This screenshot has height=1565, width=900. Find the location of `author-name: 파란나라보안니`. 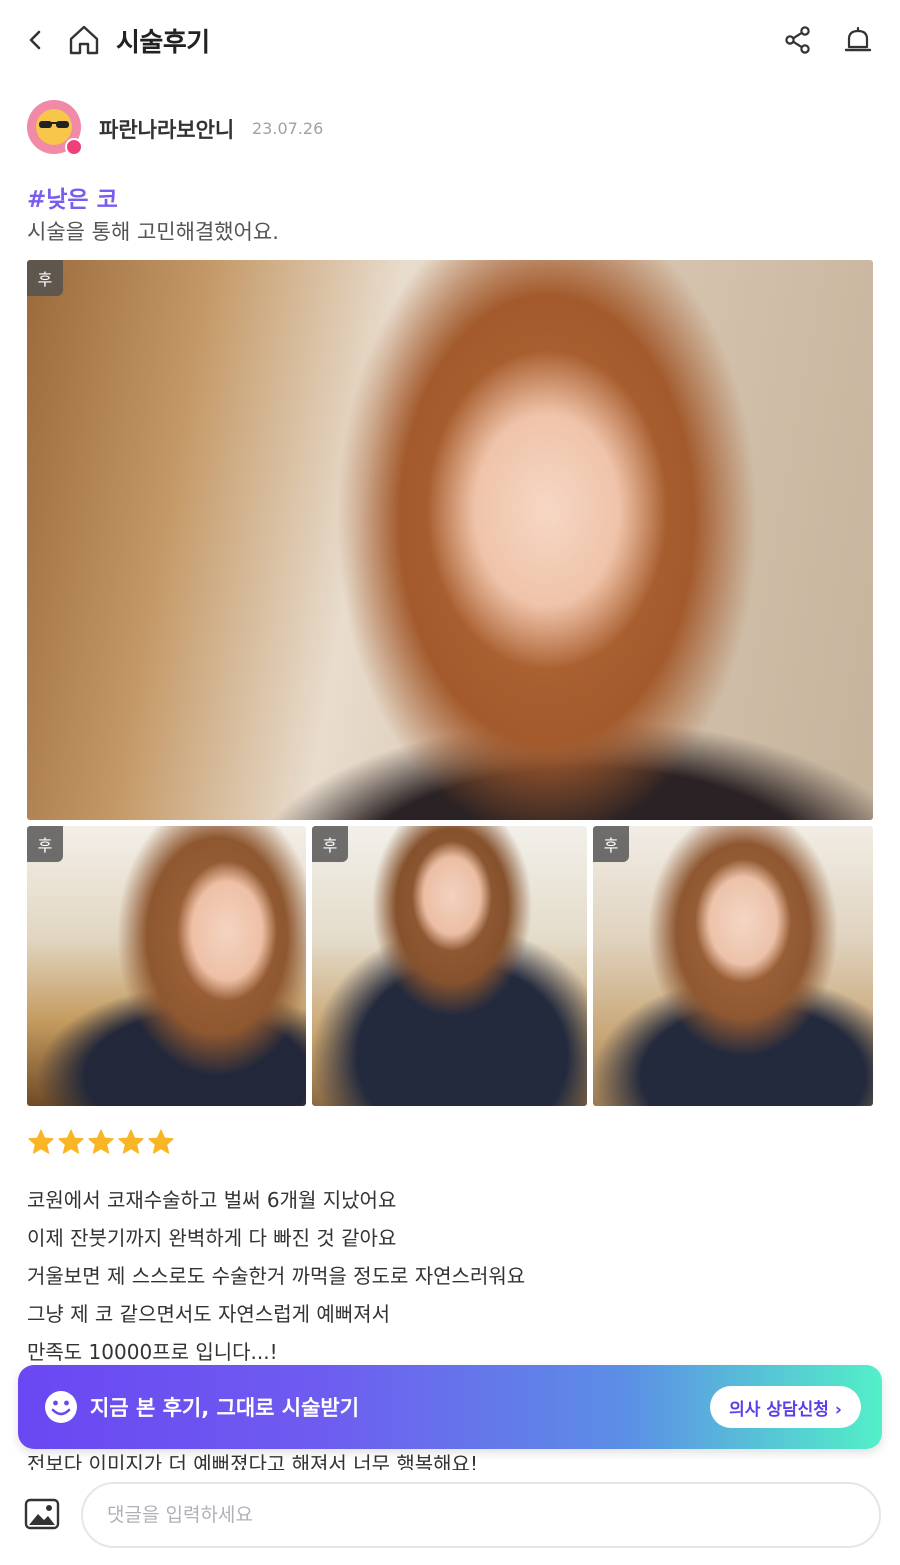

author-name: 파란나라보안니 is located at coordinates (166, 129).